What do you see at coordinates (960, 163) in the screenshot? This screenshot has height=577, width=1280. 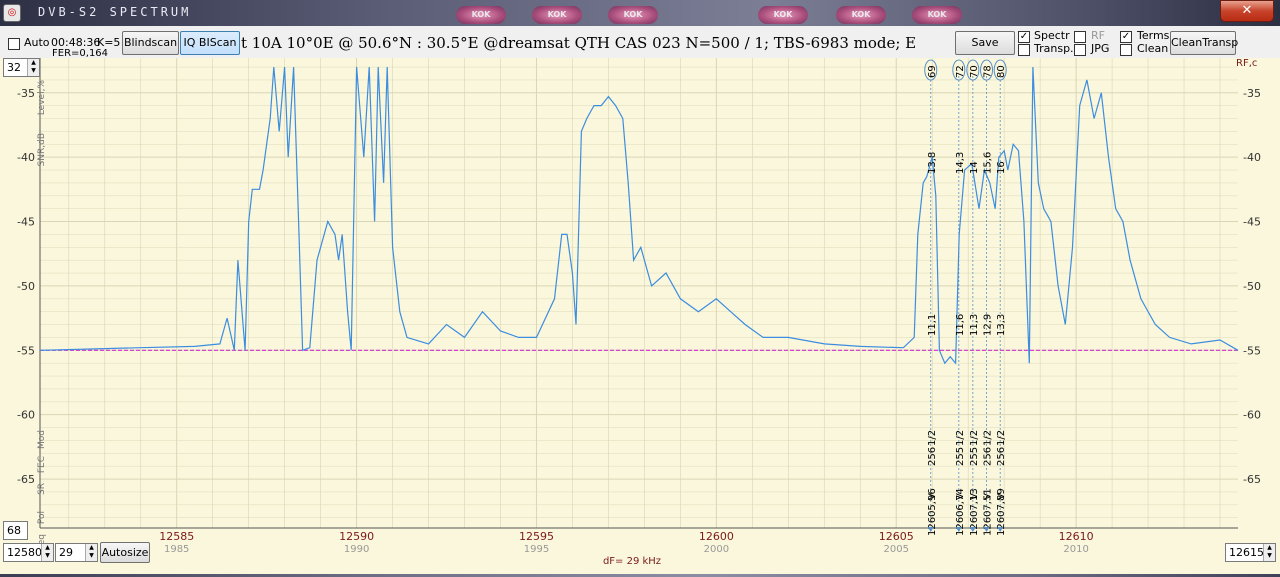 I see `transponder-level: 14,3` at bounding box center [960, 163].